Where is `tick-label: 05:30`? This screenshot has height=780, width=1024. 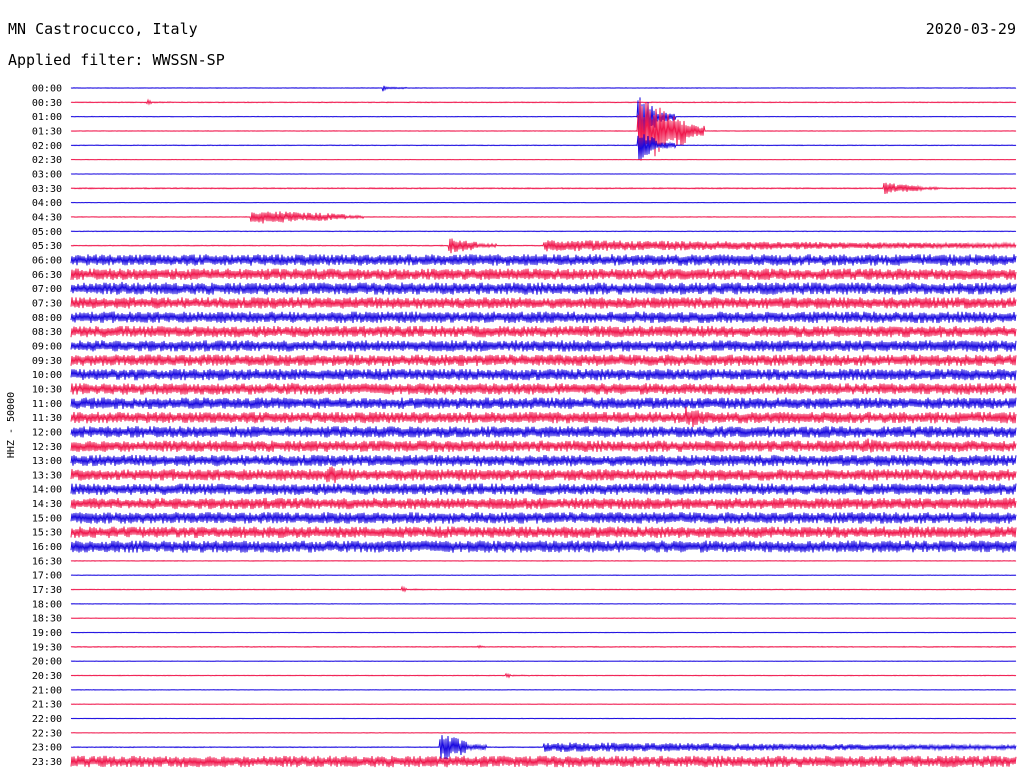 tick-label: 05:30 is located at coordinates (47, 246).